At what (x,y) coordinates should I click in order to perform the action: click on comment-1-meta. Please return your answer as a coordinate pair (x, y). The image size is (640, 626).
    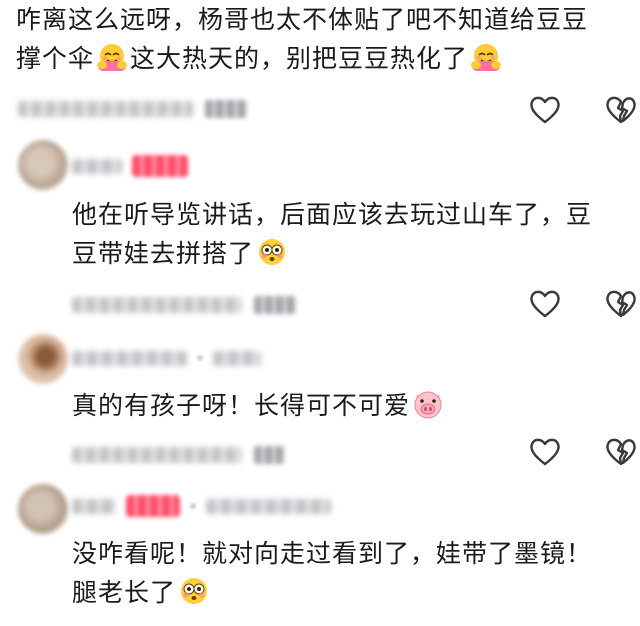
    Looking at the image, I should click on (132, 109).